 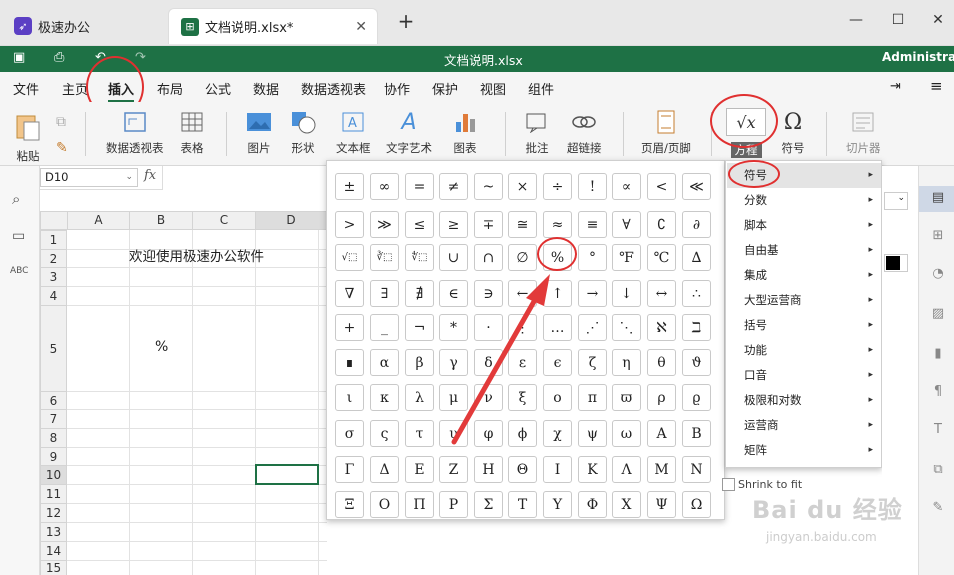 What do you see at coordinates (384, 433) in the screenshot?
I see `symbol-button: ς` at bounding box center [384, 433].